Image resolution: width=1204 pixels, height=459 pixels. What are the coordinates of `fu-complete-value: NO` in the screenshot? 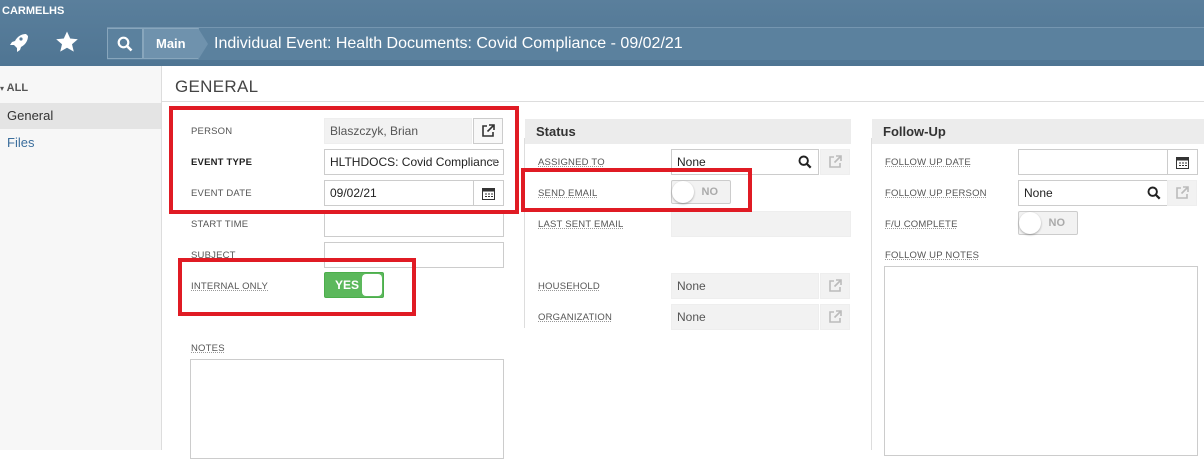 It's located at (1057, 223).